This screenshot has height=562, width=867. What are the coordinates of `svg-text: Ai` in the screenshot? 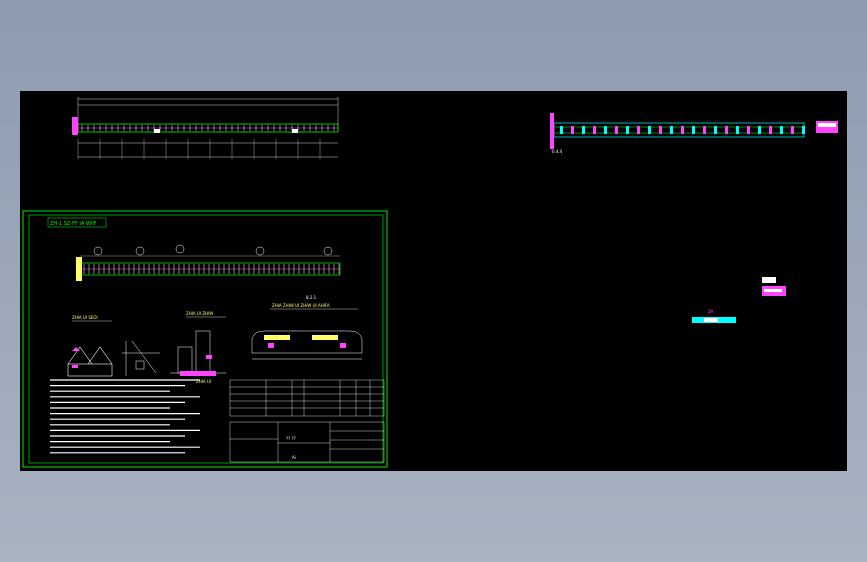 It's located at (294, 457).